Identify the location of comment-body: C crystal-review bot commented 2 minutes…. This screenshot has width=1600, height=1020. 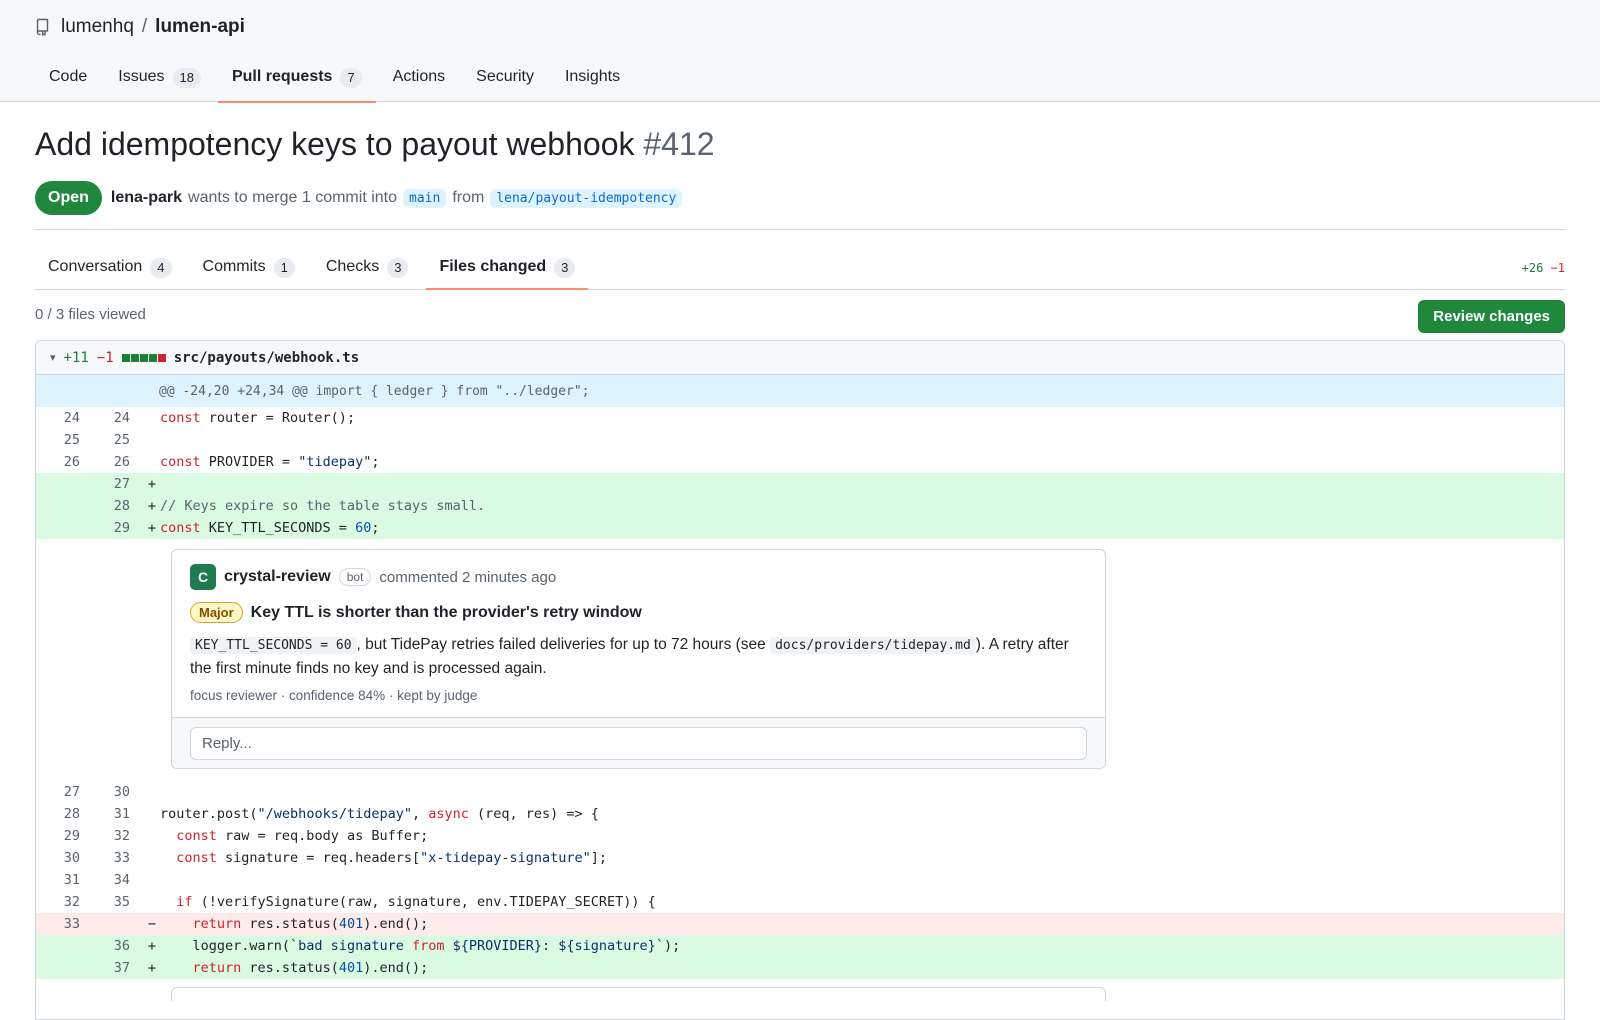
(638, 633).